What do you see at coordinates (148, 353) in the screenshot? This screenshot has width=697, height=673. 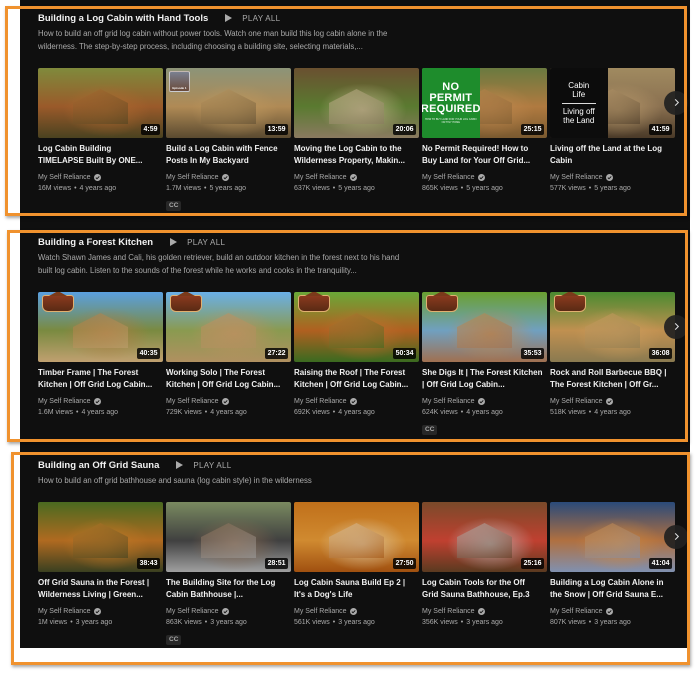 I see `duration-badge: 40:35` at bounding box center [148, 353].